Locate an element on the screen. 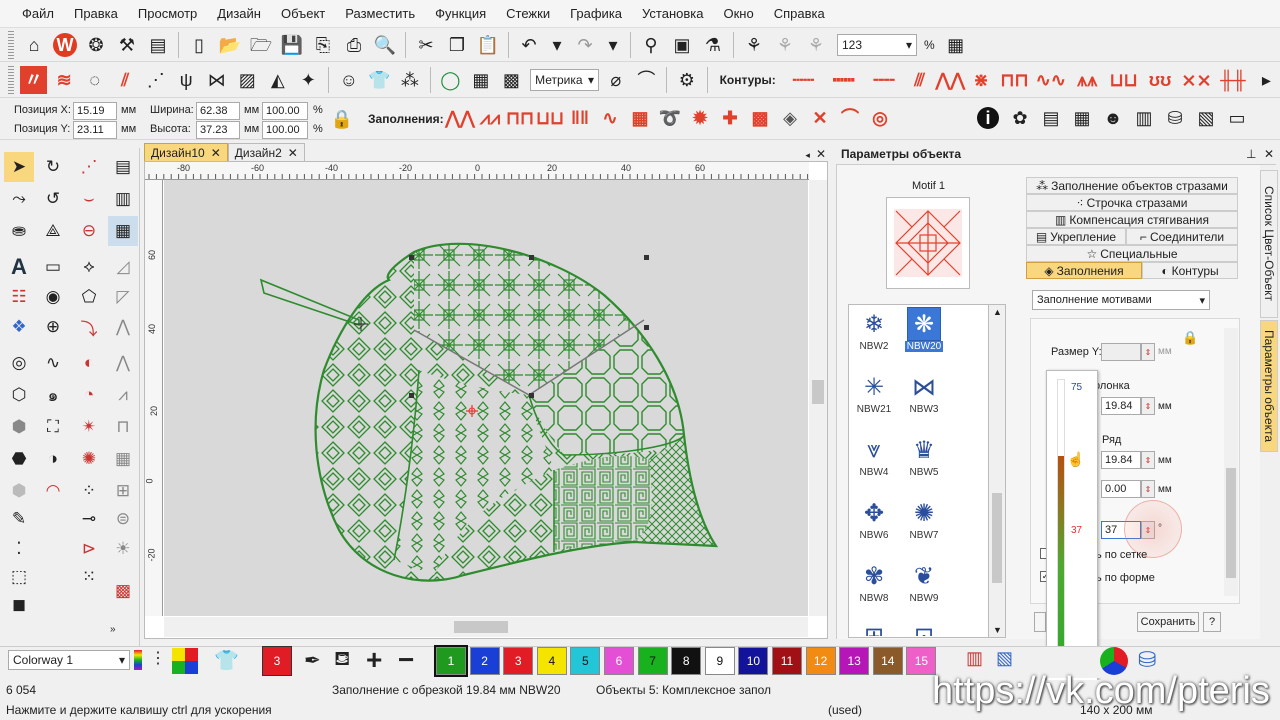 This screenshot has width=1280, height=720. peak-icon: ⋀ is located at coordinates (123, 363).